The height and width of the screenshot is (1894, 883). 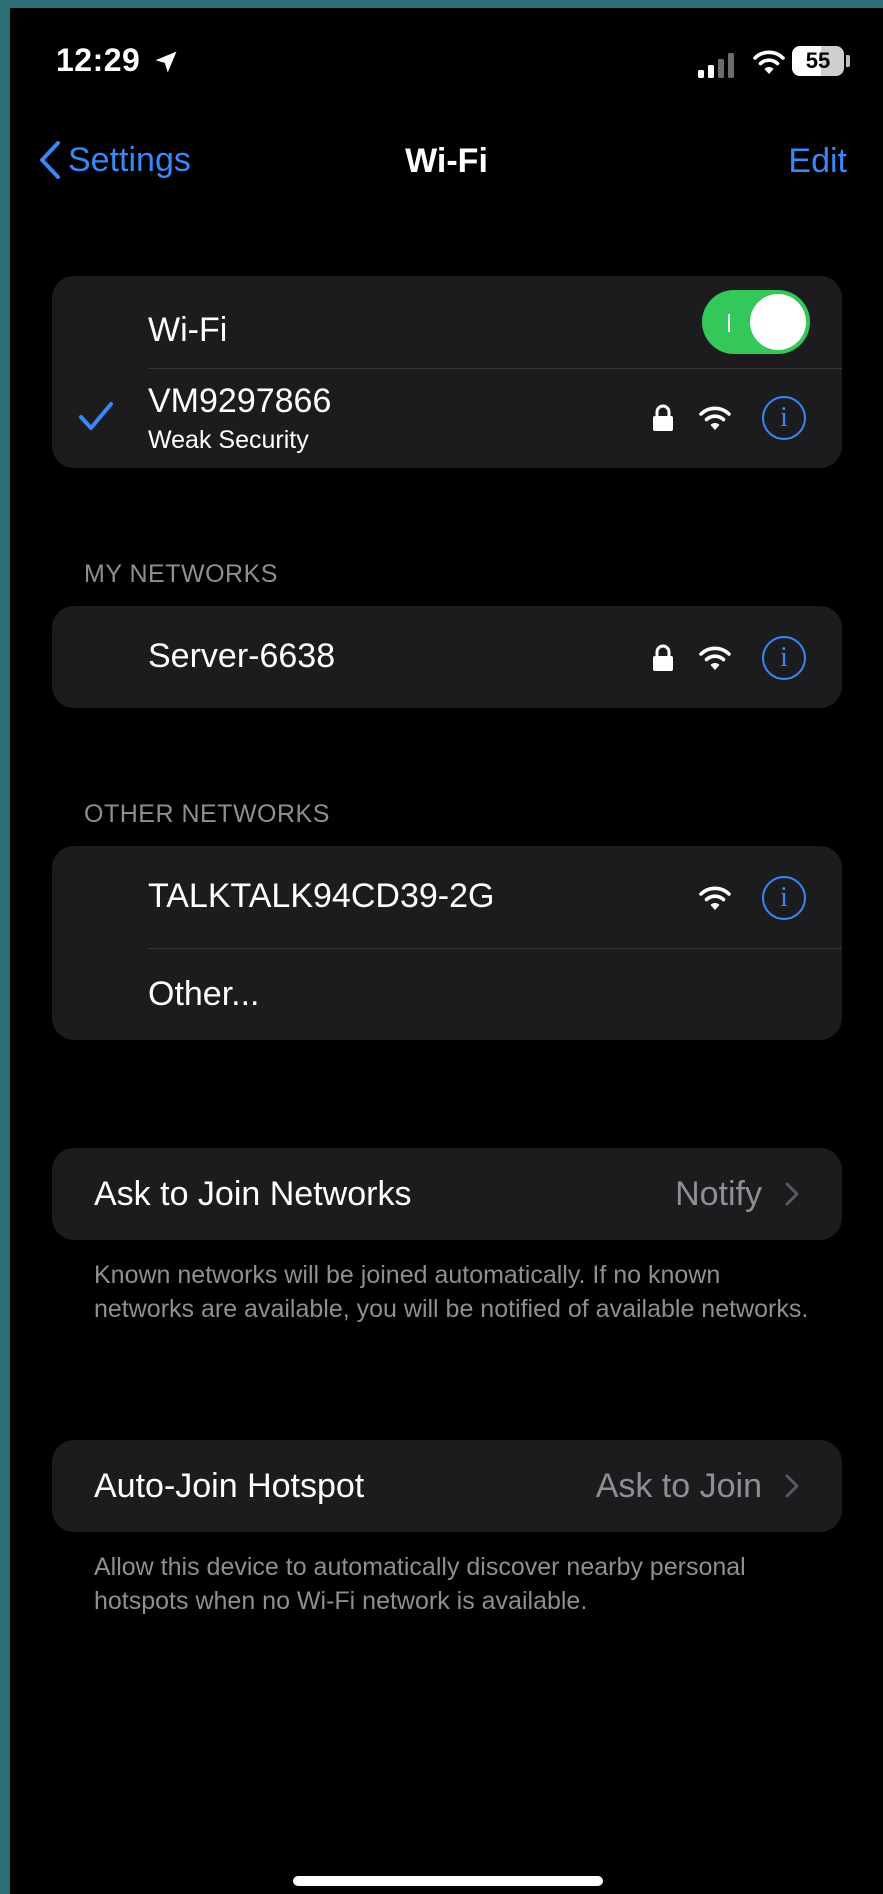 What do you see at coordinates (240, 401) in the screenshot?
I see `connected-network-name: VM9297866` at bounding box center [240, 401].